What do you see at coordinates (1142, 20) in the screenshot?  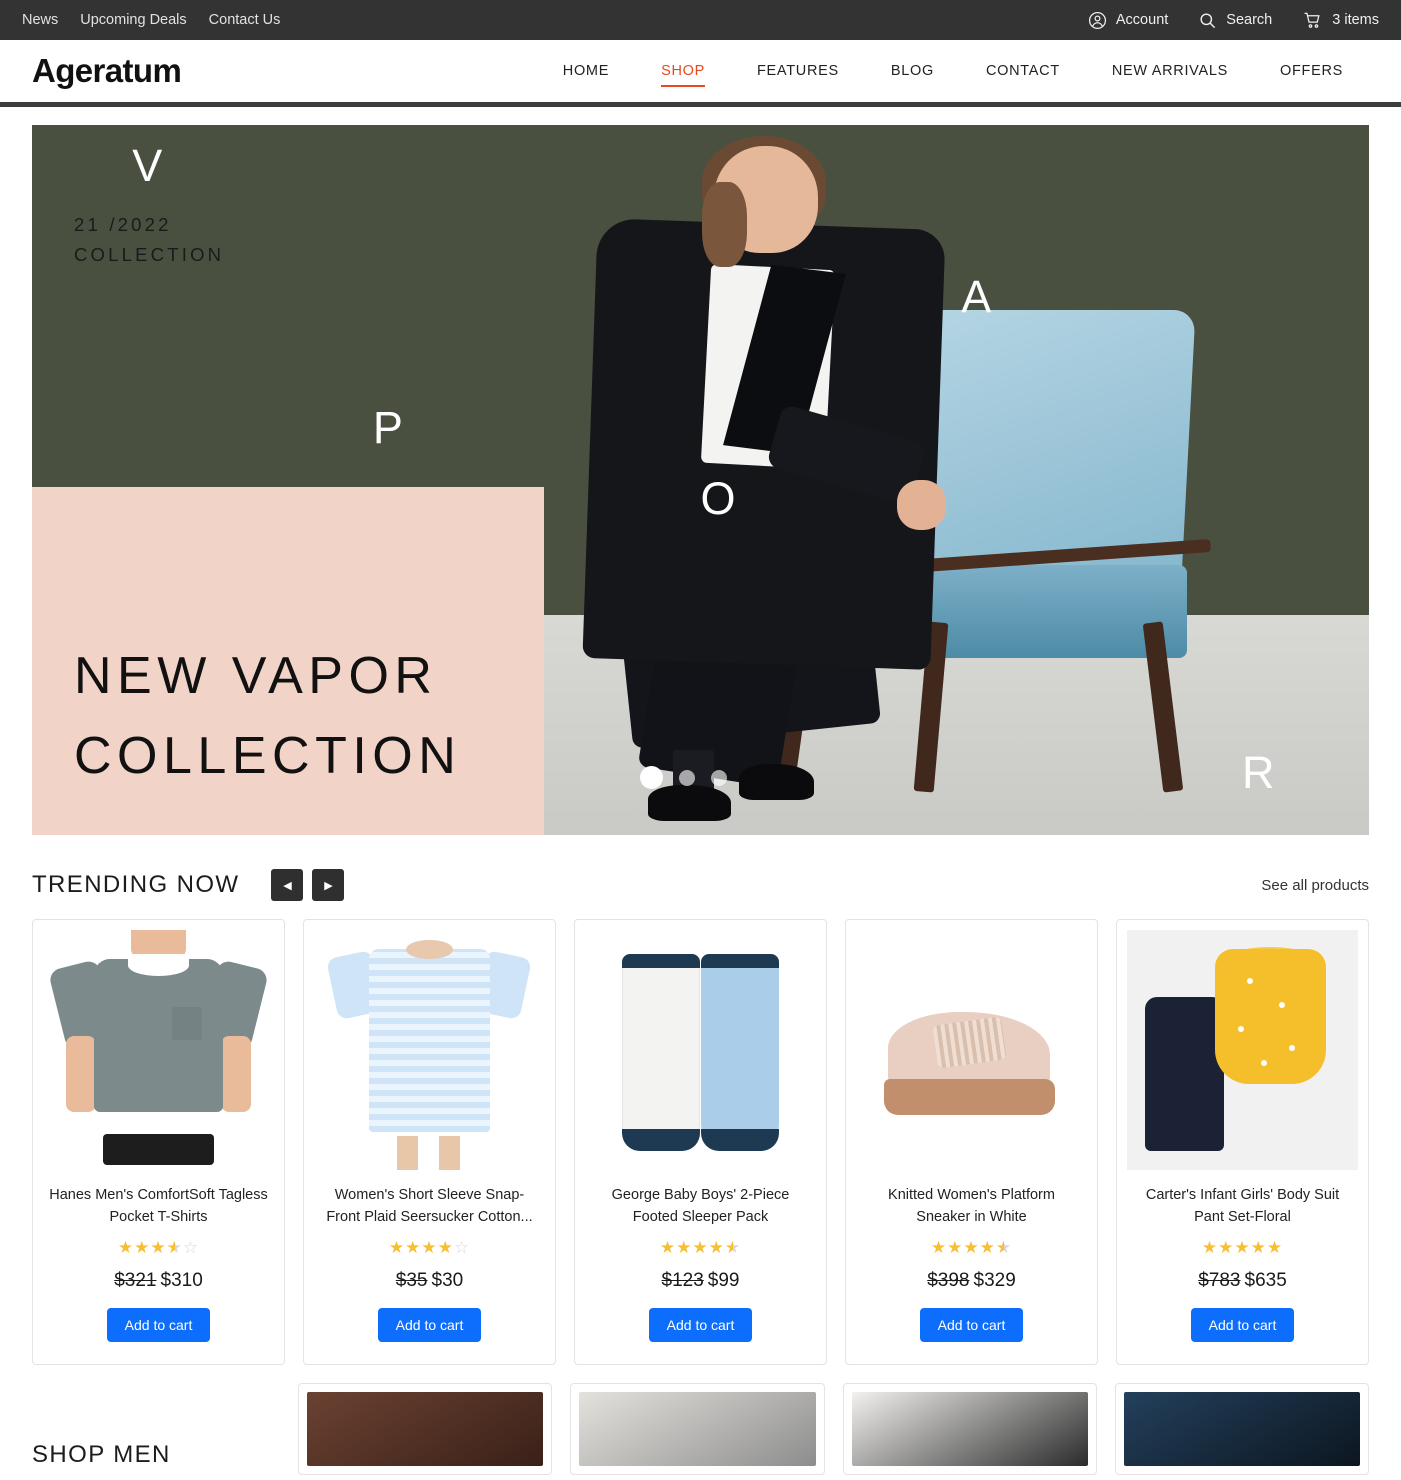 I see `account-label: Account` at bounding box center [1142, 20].